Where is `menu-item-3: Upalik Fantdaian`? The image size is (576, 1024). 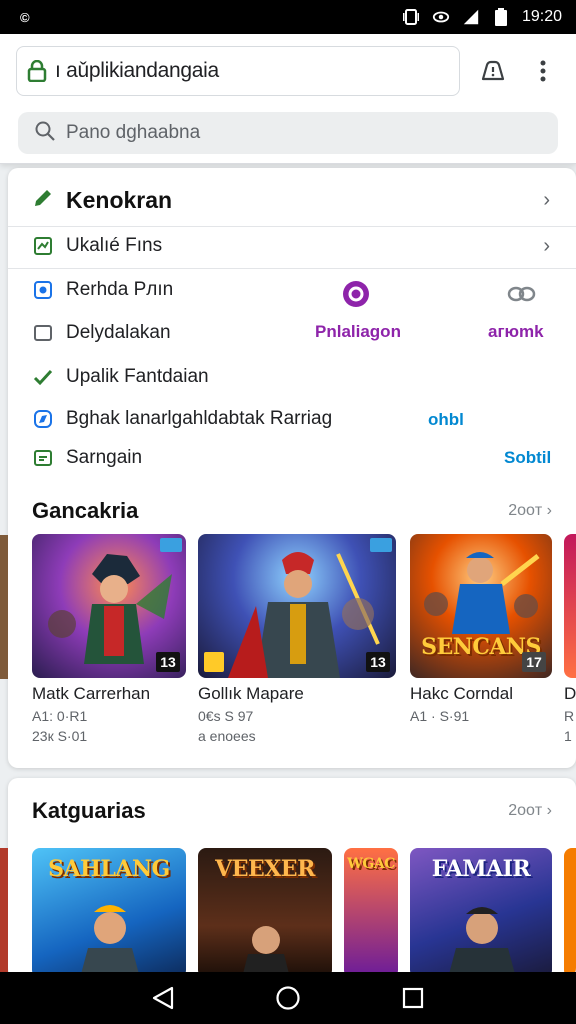 menu-item-3: Upalik Fantdaian is located at coordinates (292, 377).